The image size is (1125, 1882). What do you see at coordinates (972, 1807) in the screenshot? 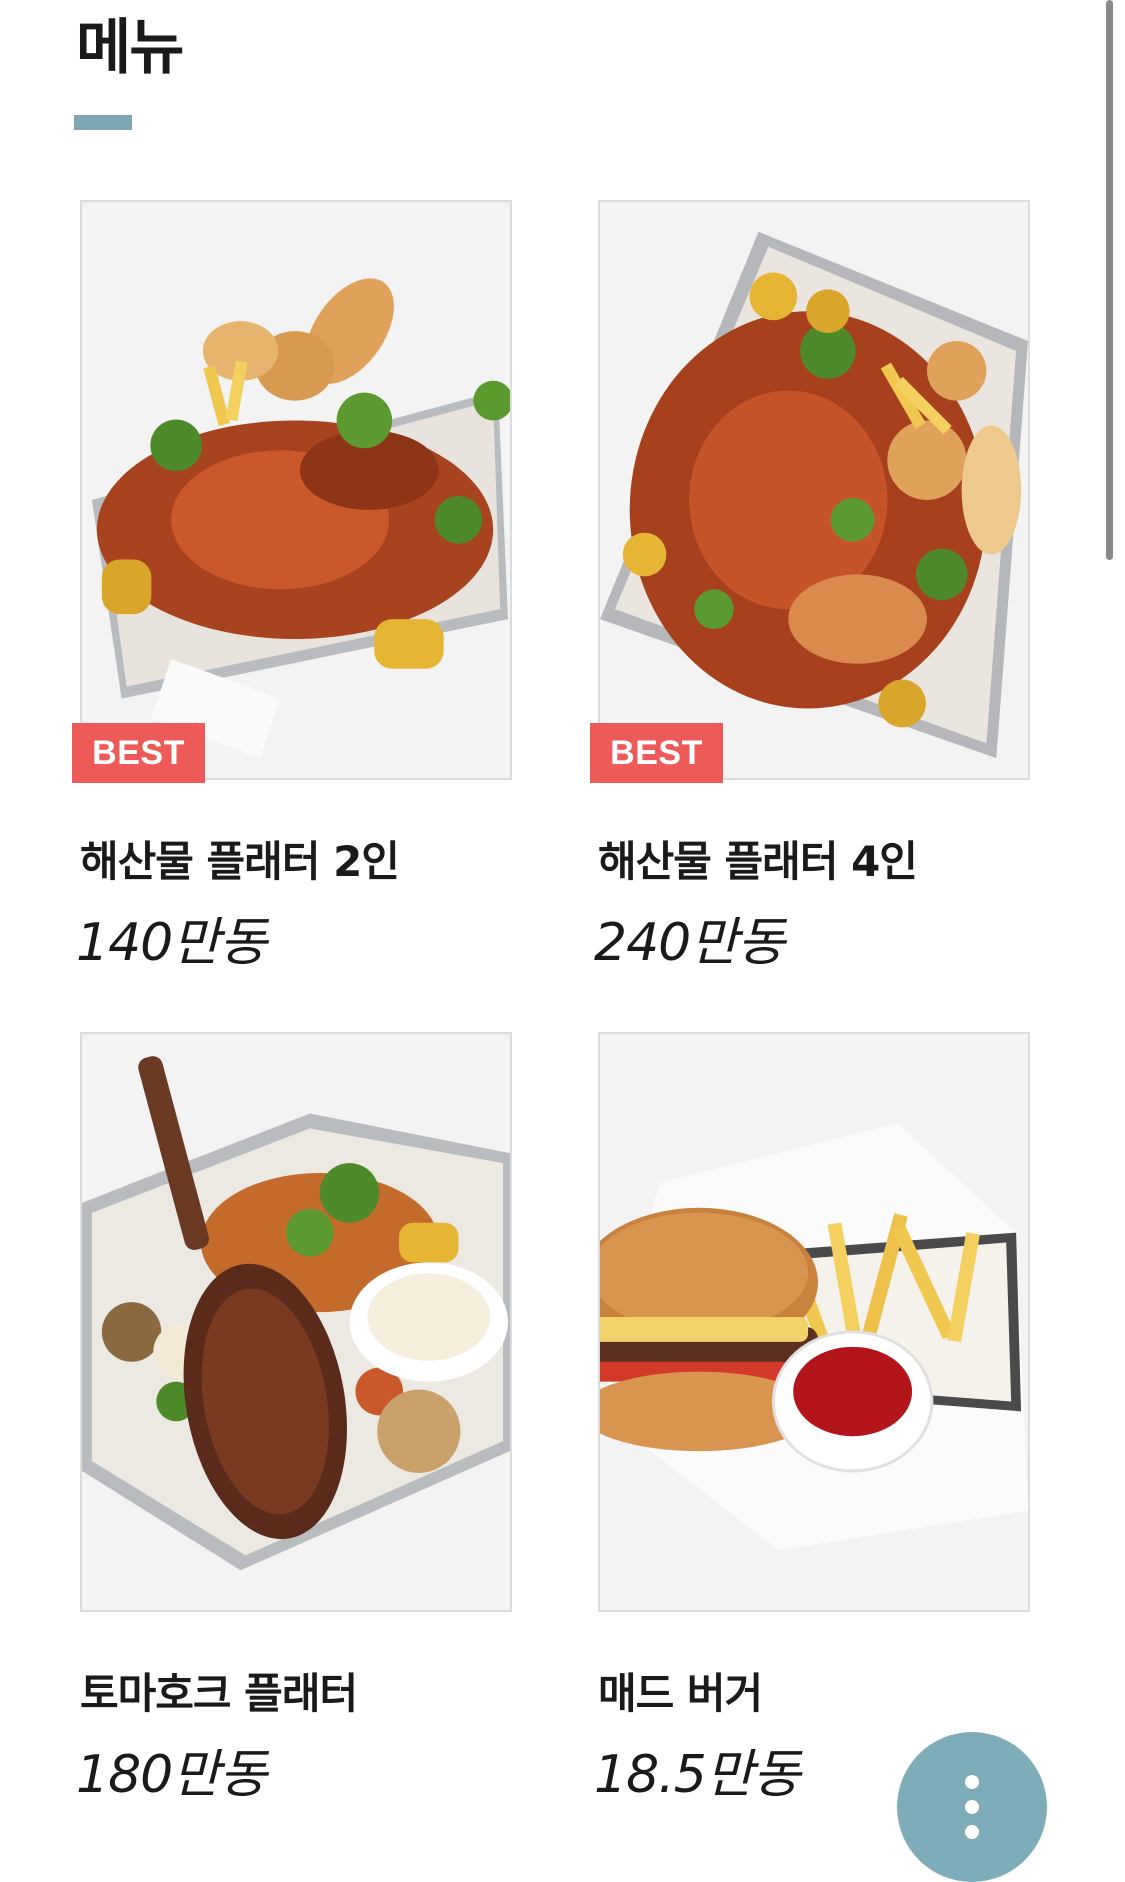
I see `more-options-button` at bounding box center [972, 1807].